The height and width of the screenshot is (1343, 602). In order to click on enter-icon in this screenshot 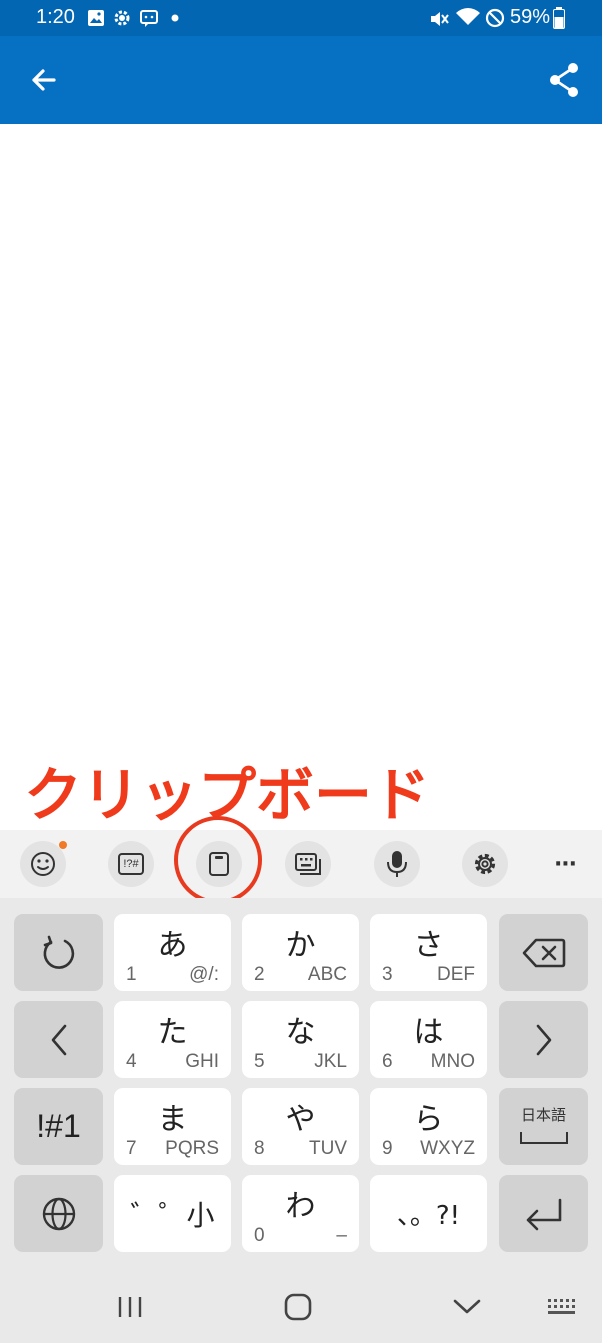, I will do `click(543, 1214)`.